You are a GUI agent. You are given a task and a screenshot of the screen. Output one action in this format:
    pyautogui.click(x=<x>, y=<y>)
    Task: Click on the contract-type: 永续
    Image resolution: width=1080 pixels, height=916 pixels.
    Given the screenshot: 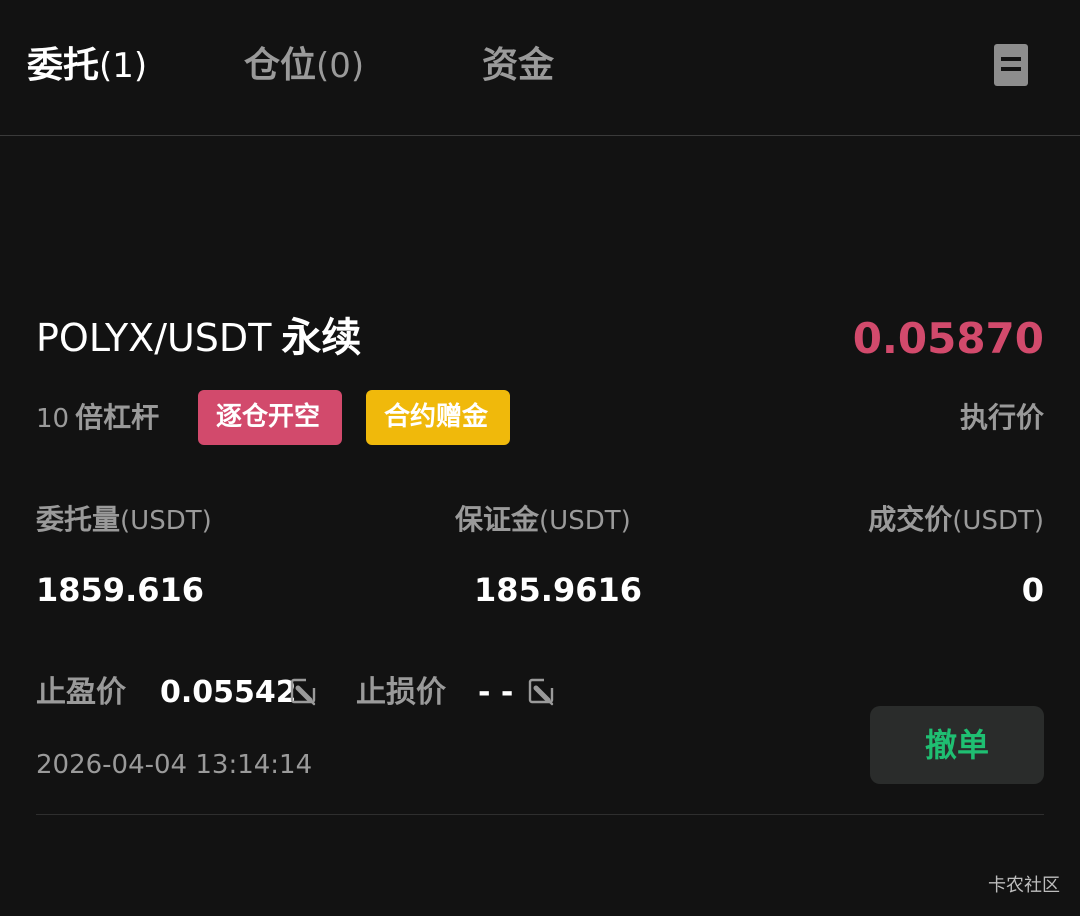 What is the action you would take?
    pyautogui.click(x=321, y=338)
    